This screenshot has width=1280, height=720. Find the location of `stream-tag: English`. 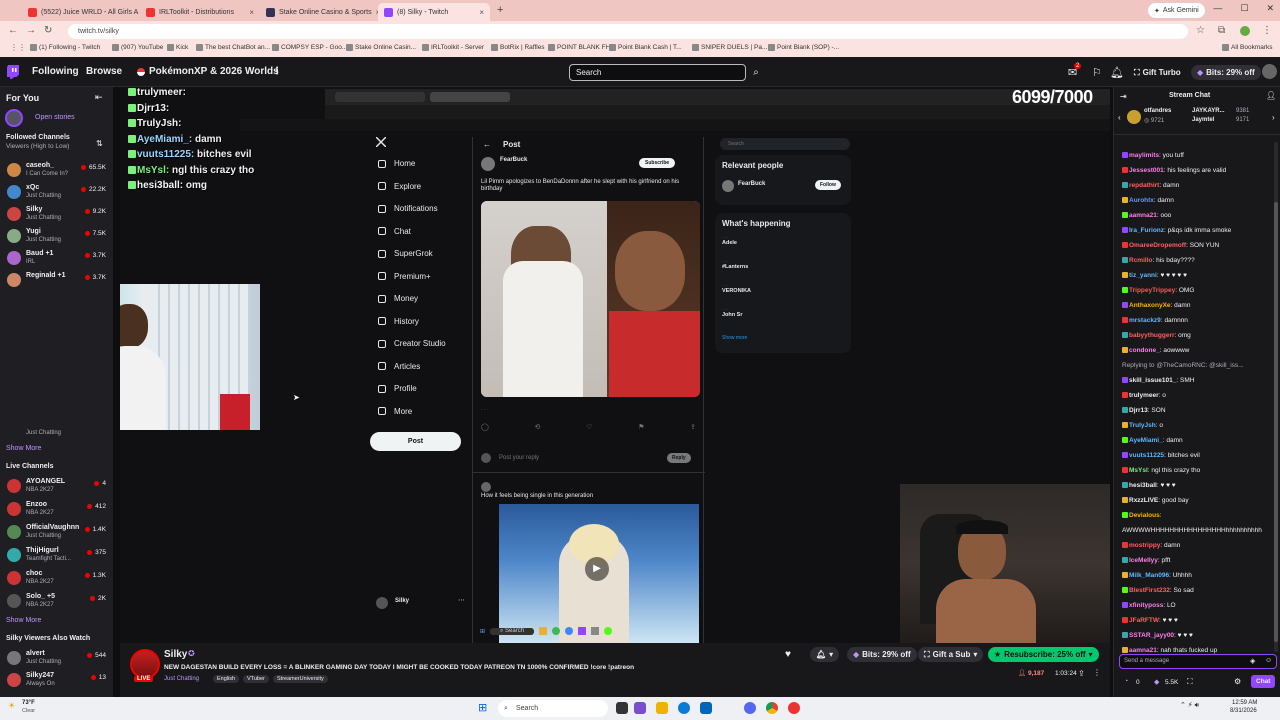

stream-tag: English is located at coordinates (226, 679).